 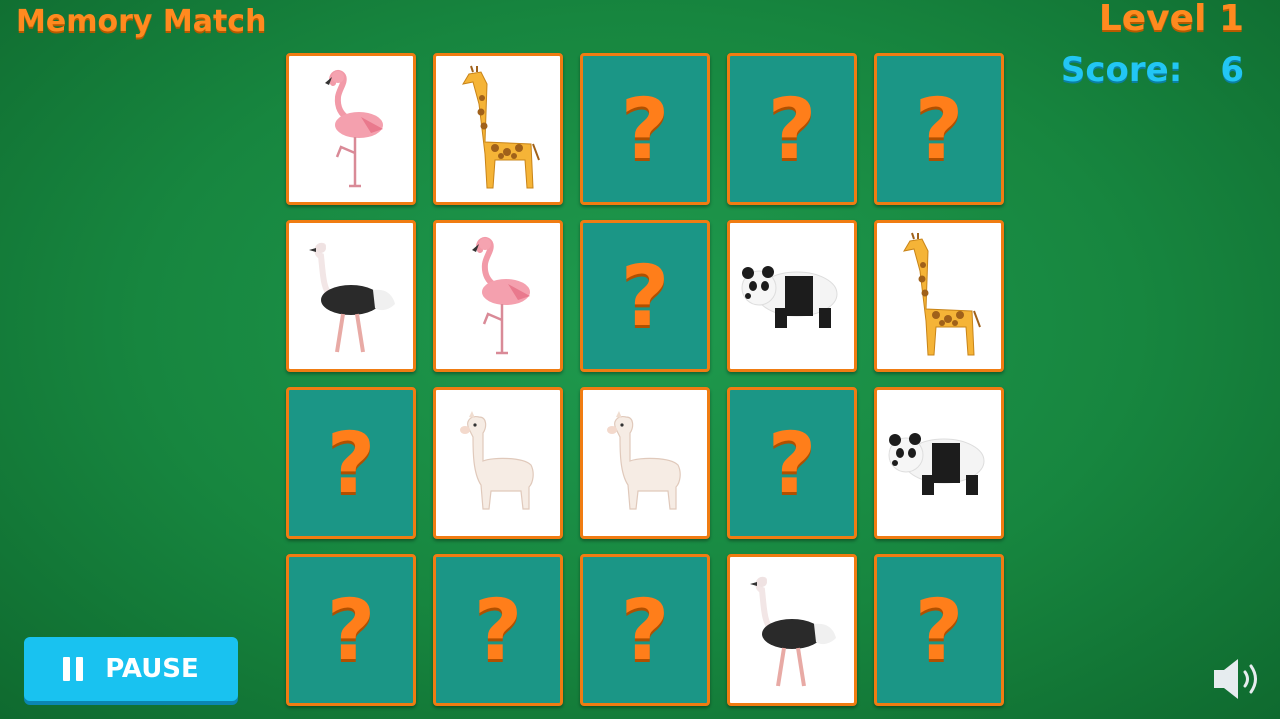 I want to click on pause-button-label: PAUSE, so click(x=152, y=669).